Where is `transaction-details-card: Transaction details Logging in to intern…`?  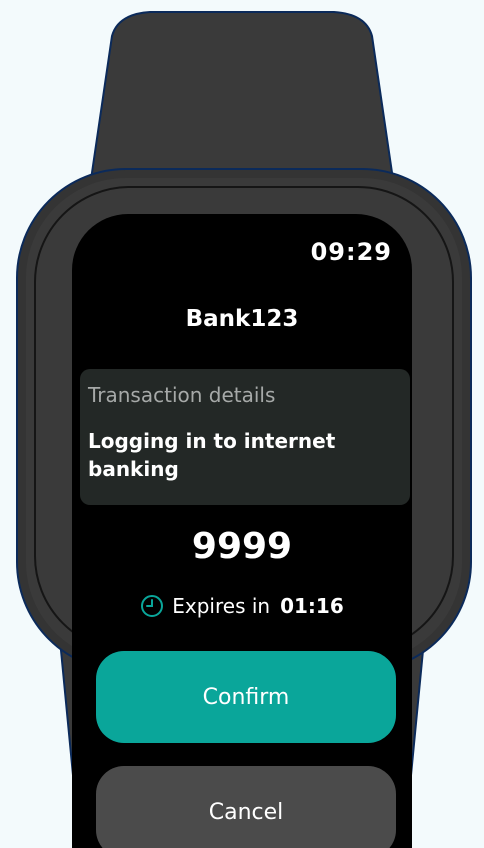
transaction-details-card: Transaction details Logging in to intern… is located at coordinates (245, 437).